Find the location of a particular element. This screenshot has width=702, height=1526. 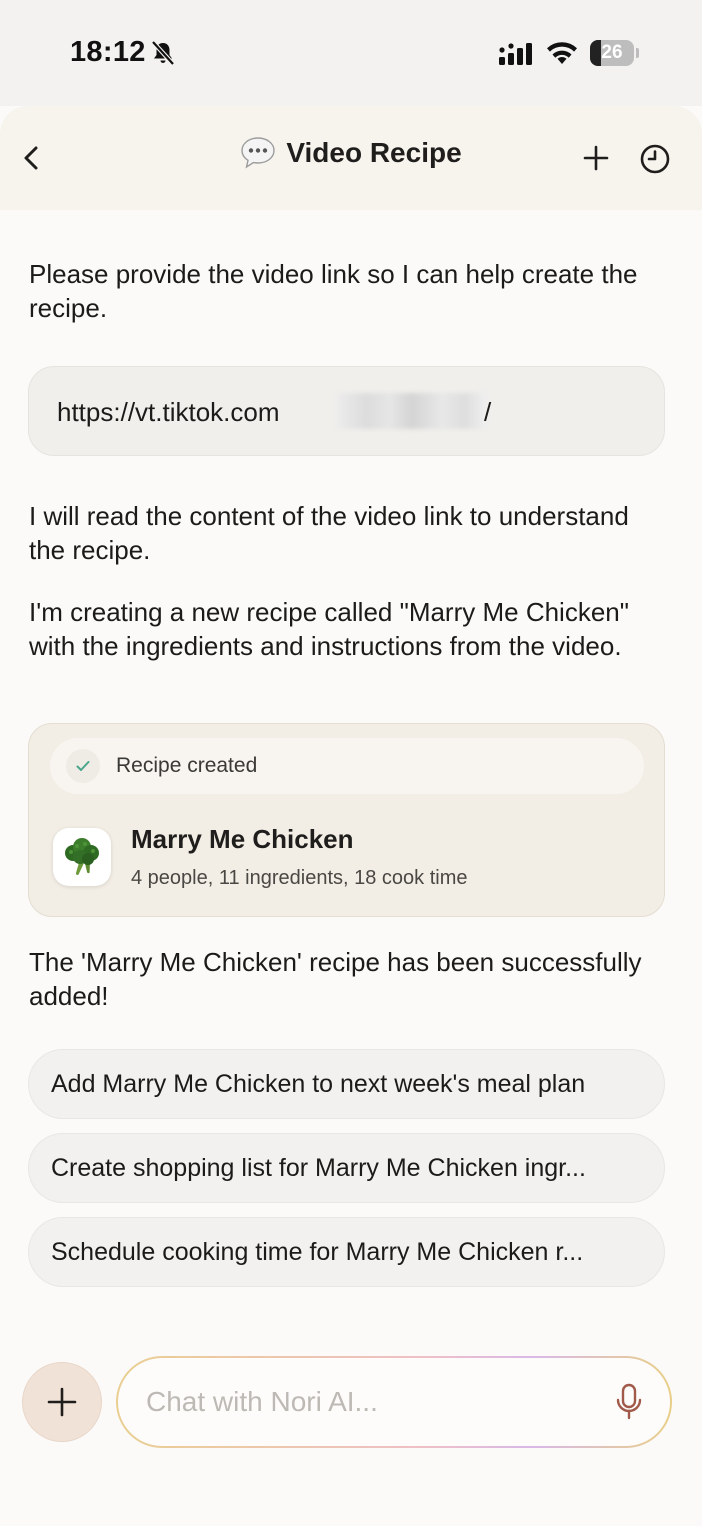

speech-bubble-icon is located at coordinates (258, 153).